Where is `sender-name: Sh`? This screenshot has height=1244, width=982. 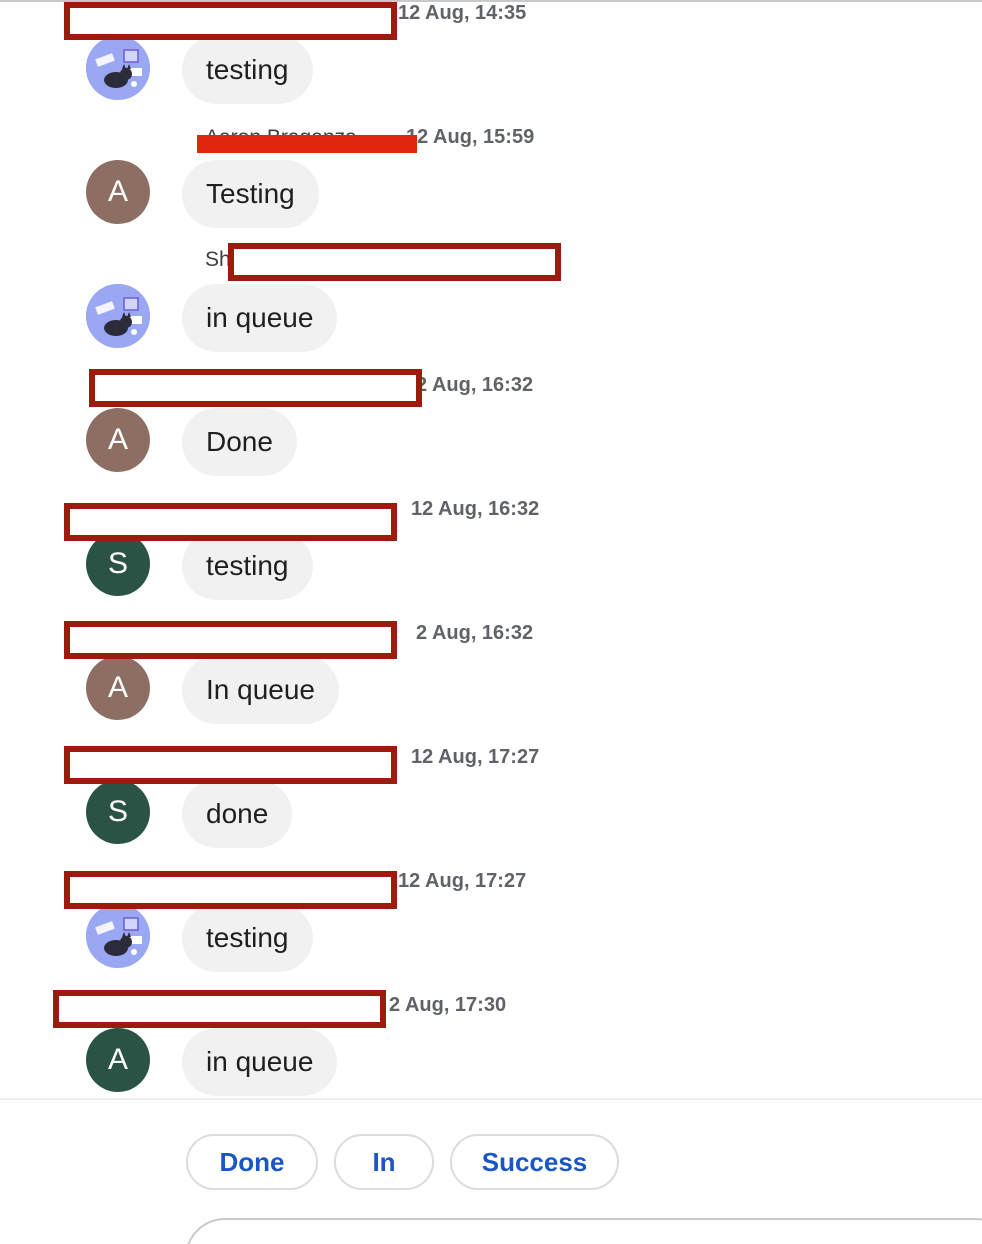
sender-name: Sh is located at coordinates (218, 259).